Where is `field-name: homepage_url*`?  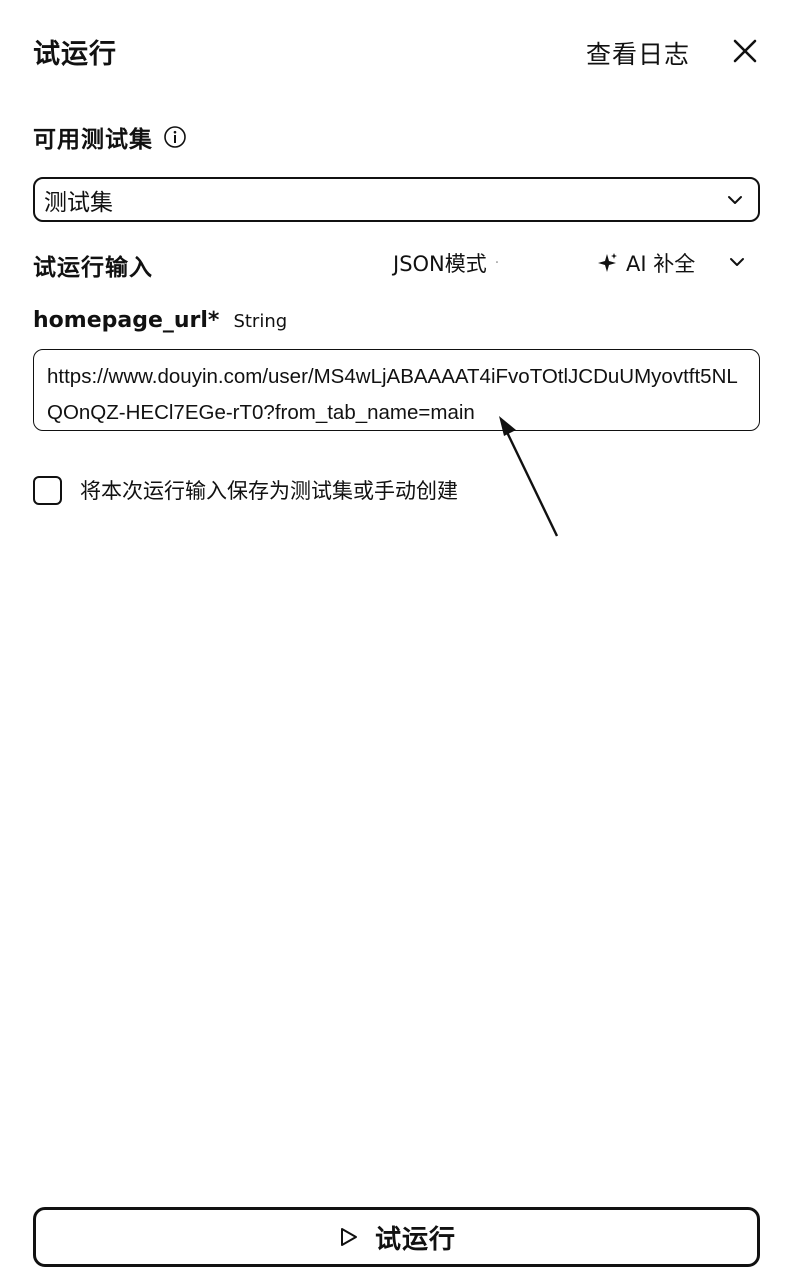
field-name: homepage_url* is located at coordinates (126, 320).